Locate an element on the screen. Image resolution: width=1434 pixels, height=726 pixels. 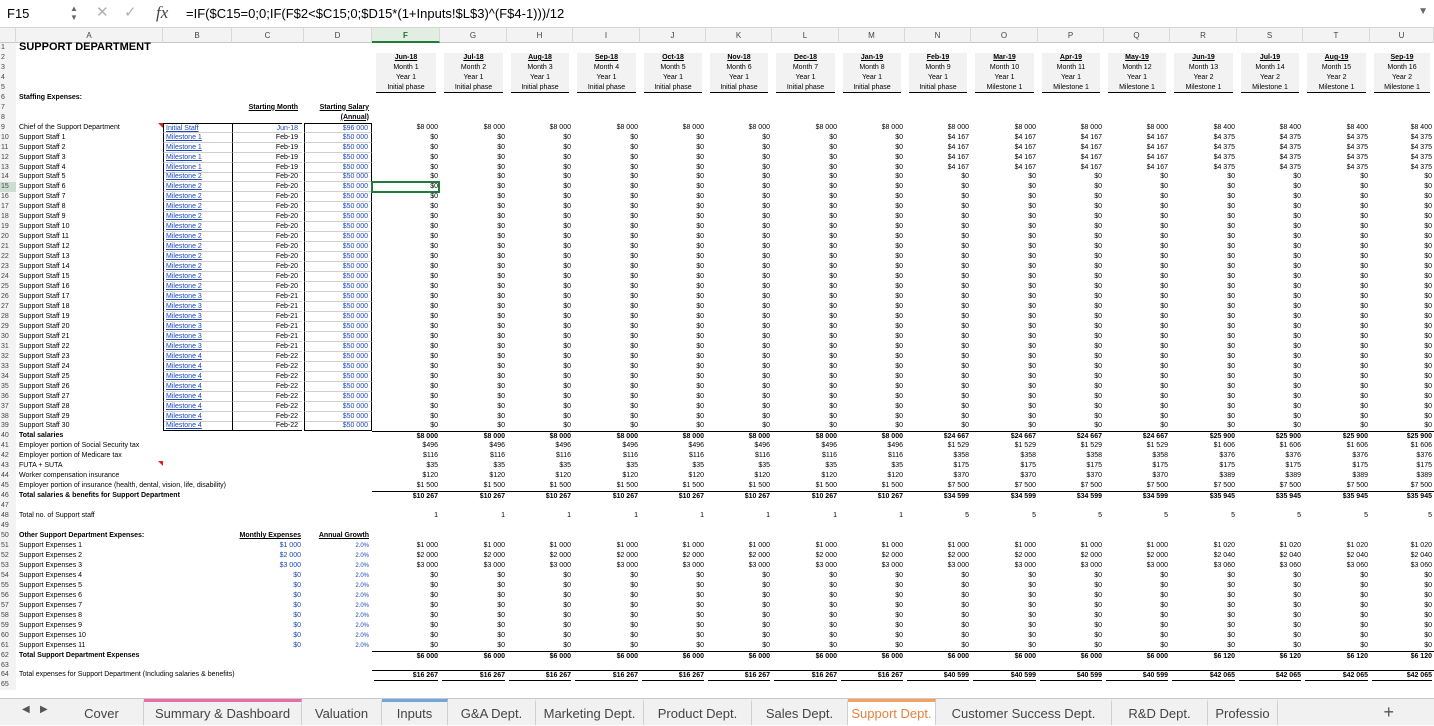
annual-growth: 2.0% is located at coordinates (338, 546).